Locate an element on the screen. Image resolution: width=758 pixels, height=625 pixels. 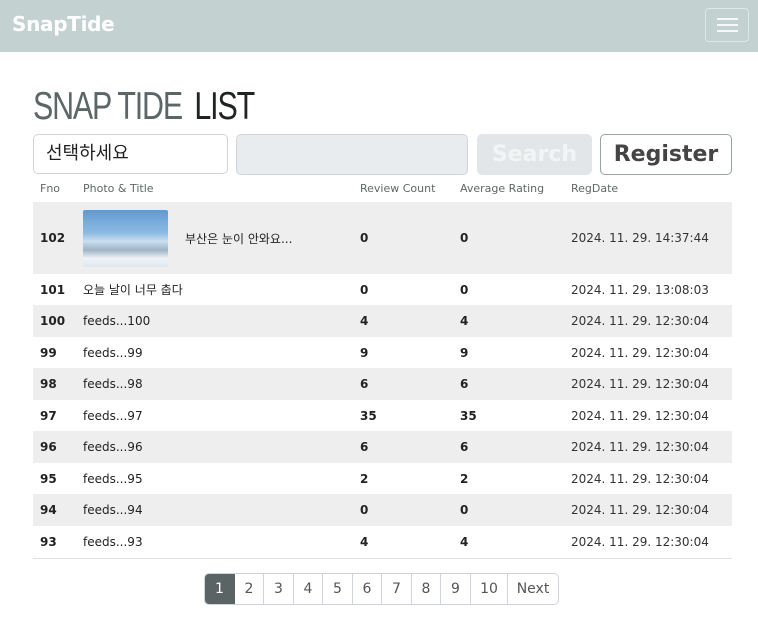
header-average-rating: Average Rating is located at coordinates (502, 188).